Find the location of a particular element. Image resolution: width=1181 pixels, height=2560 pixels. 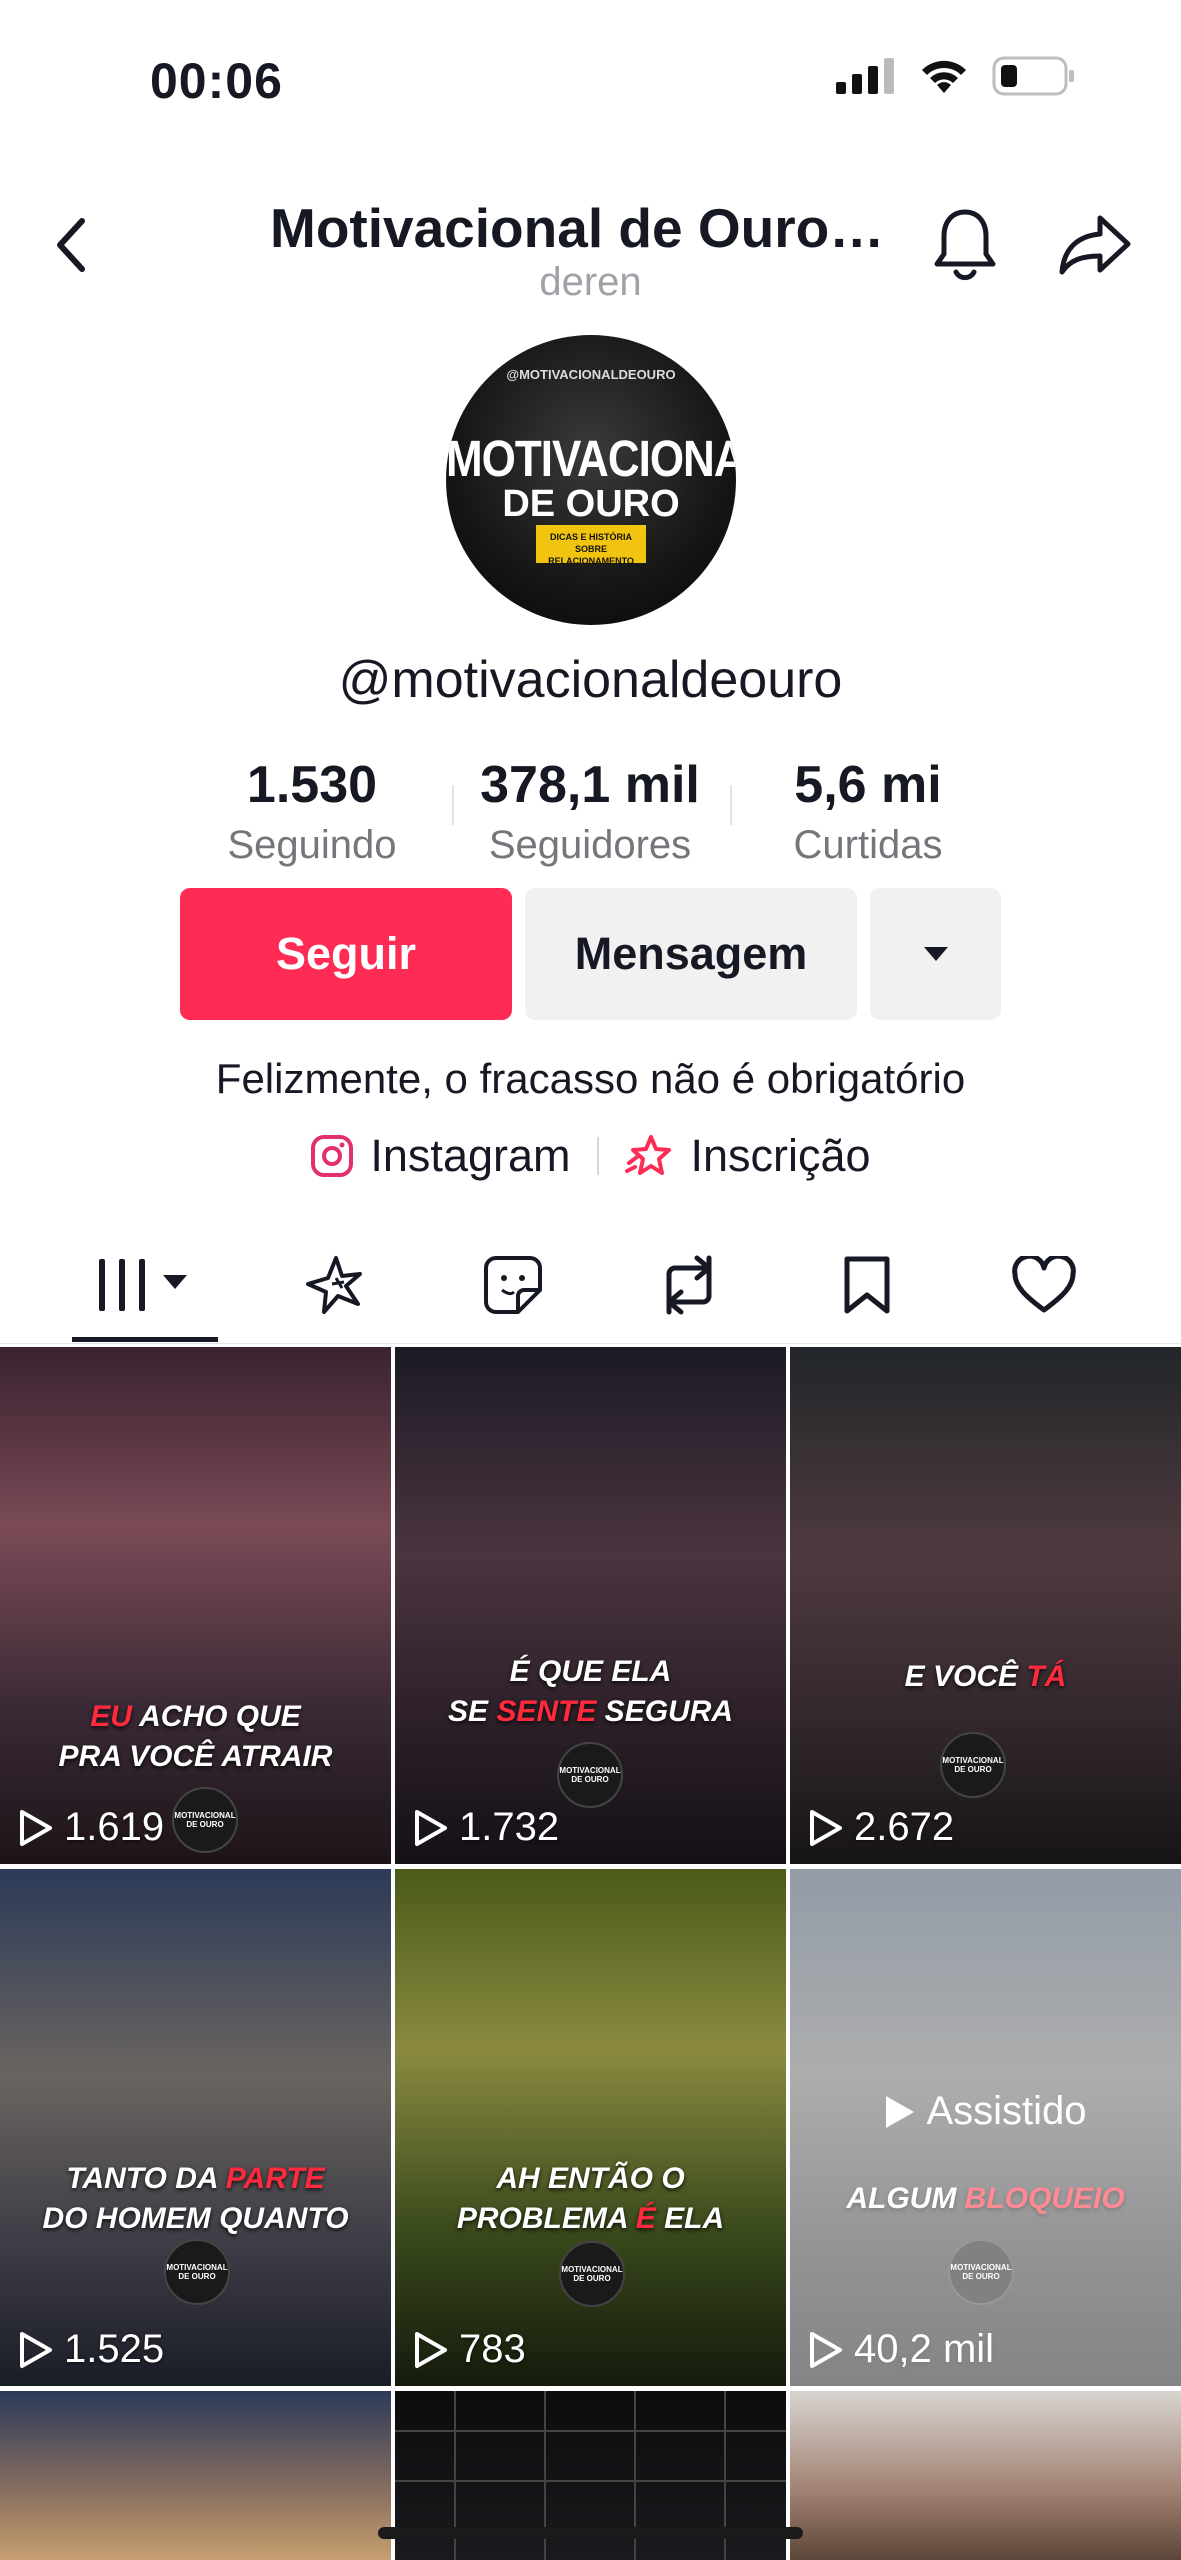

video-thumbnail: E VOCÊ TÁ MOTIVACIONAL DE OURO 2.672 is located at coordinates (985, 1605).